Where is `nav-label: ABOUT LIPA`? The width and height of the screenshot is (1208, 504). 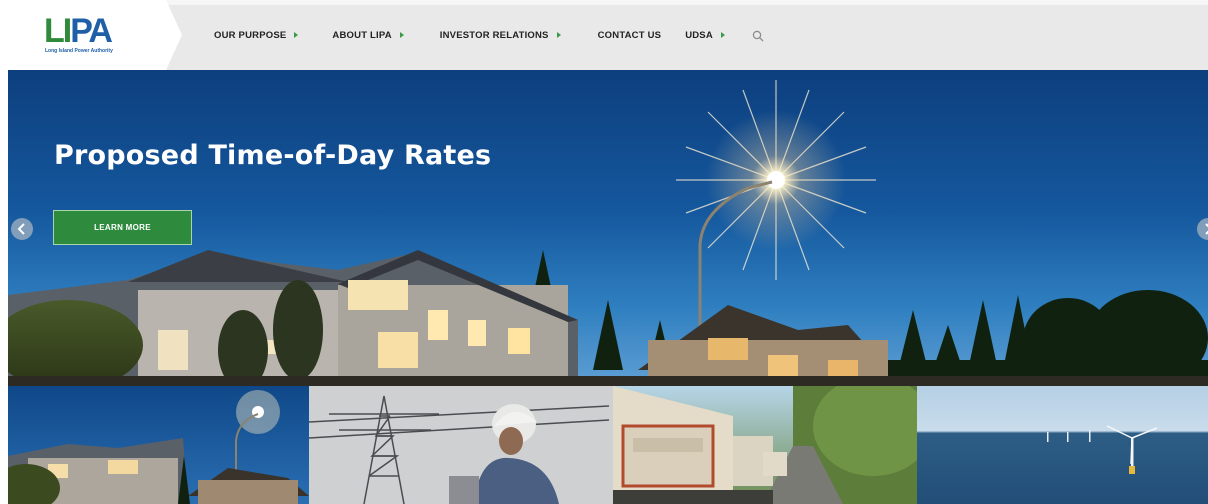
nav-label: ABOUT LIPA is located at coordinates (362, 35).